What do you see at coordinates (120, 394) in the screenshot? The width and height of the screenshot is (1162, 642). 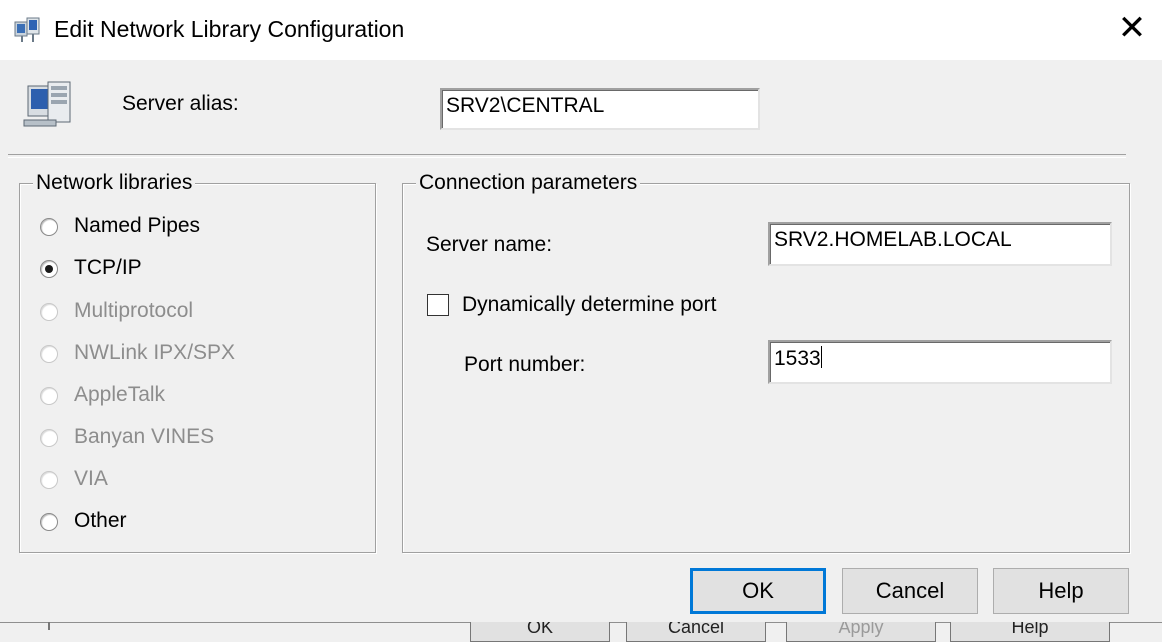 I see `radio-label: AppleTalk` at bounding box center [120, 394].